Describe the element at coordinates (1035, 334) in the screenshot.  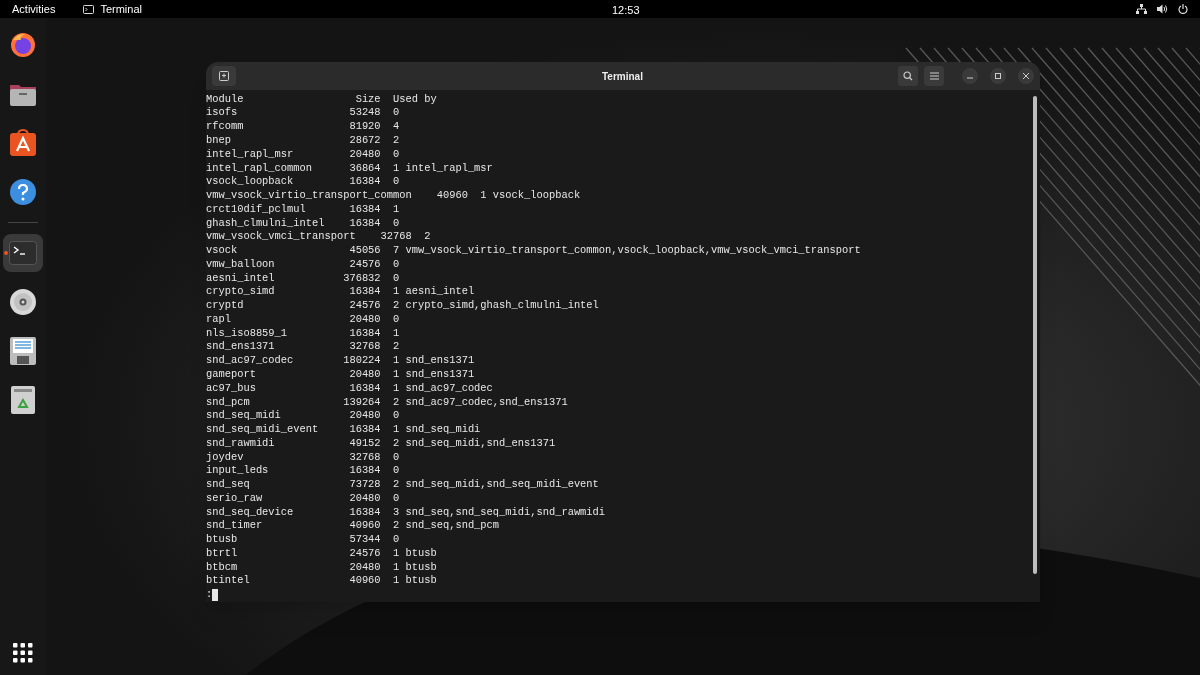
I see `scrollbar` at that location.